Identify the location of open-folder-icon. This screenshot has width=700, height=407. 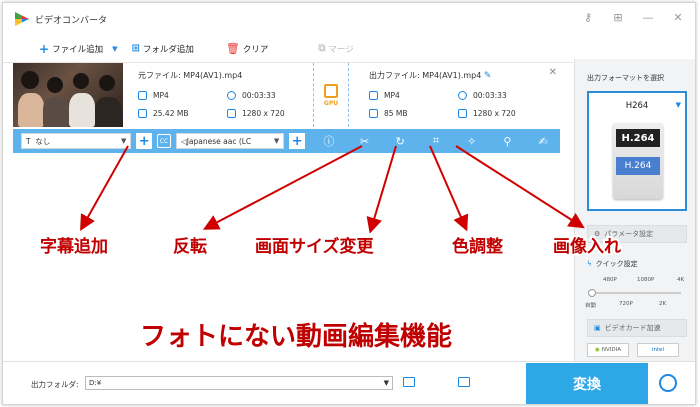
(409, 382).